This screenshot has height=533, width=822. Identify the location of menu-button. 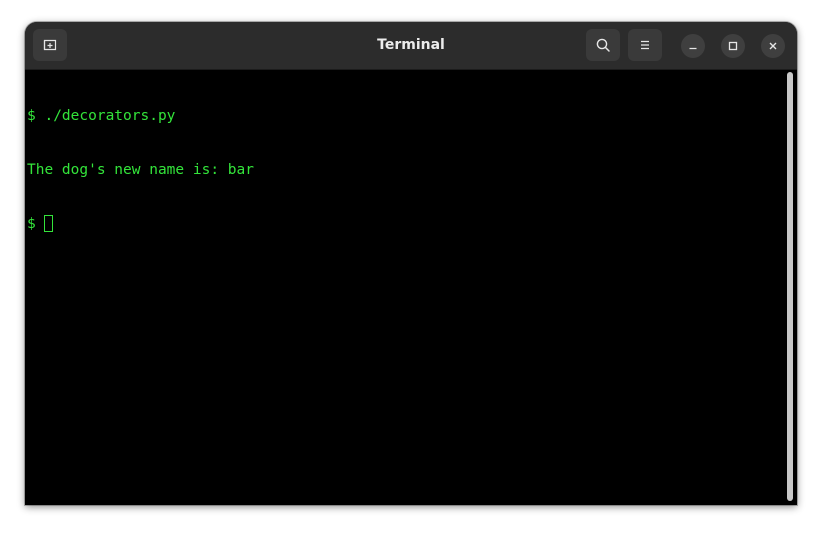
(645, 45).